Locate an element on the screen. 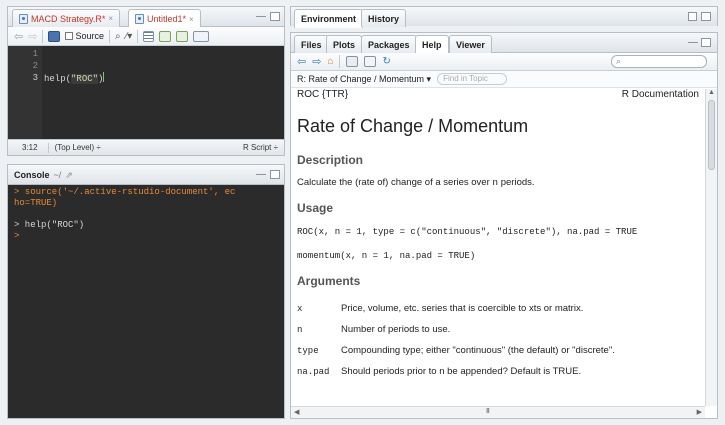 Image resolution: width=725 pixels, height=425 pixels. save-icon is located at coordinates (54, 36).